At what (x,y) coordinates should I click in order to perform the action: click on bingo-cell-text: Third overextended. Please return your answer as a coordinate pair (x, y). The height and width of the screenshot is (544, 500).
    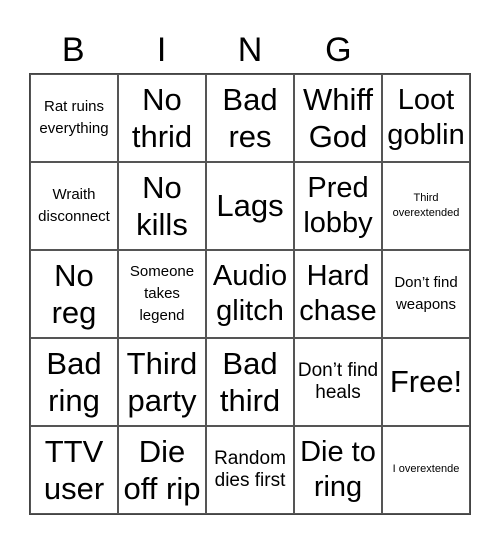
    Looking at the image, I should click on (426, 205).